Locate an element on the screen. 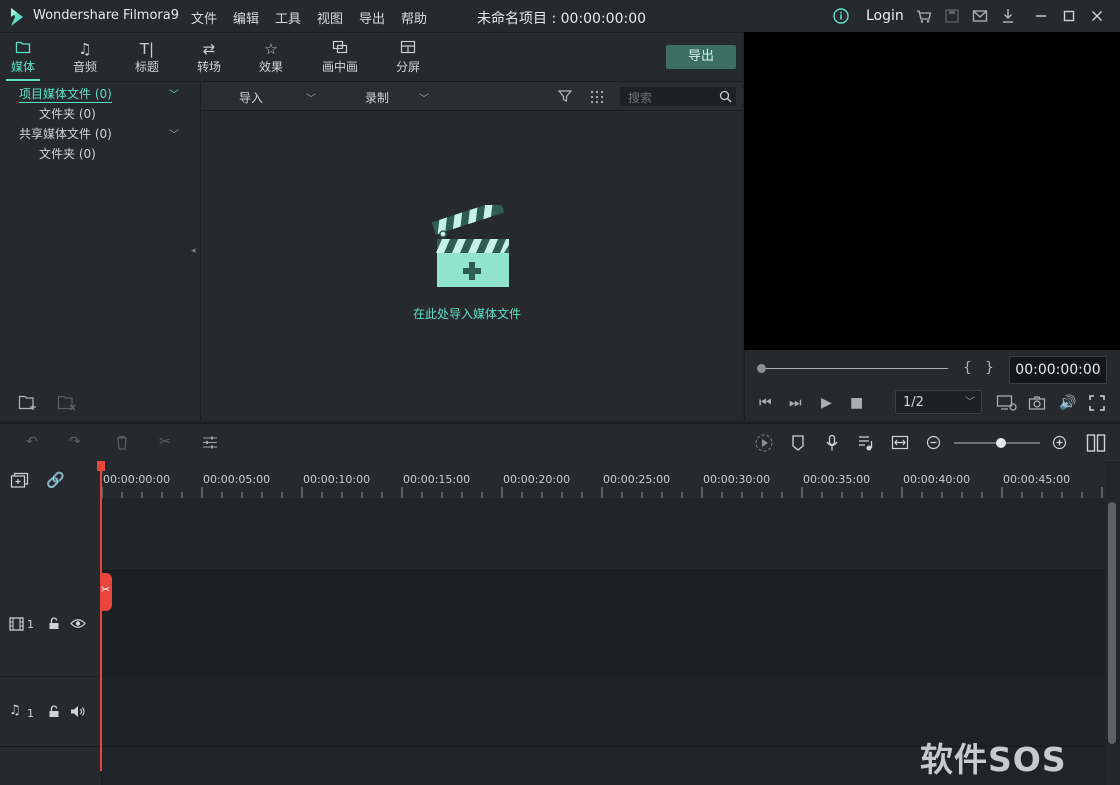  menu-file: 文件 is located at coordinates (204, 17).